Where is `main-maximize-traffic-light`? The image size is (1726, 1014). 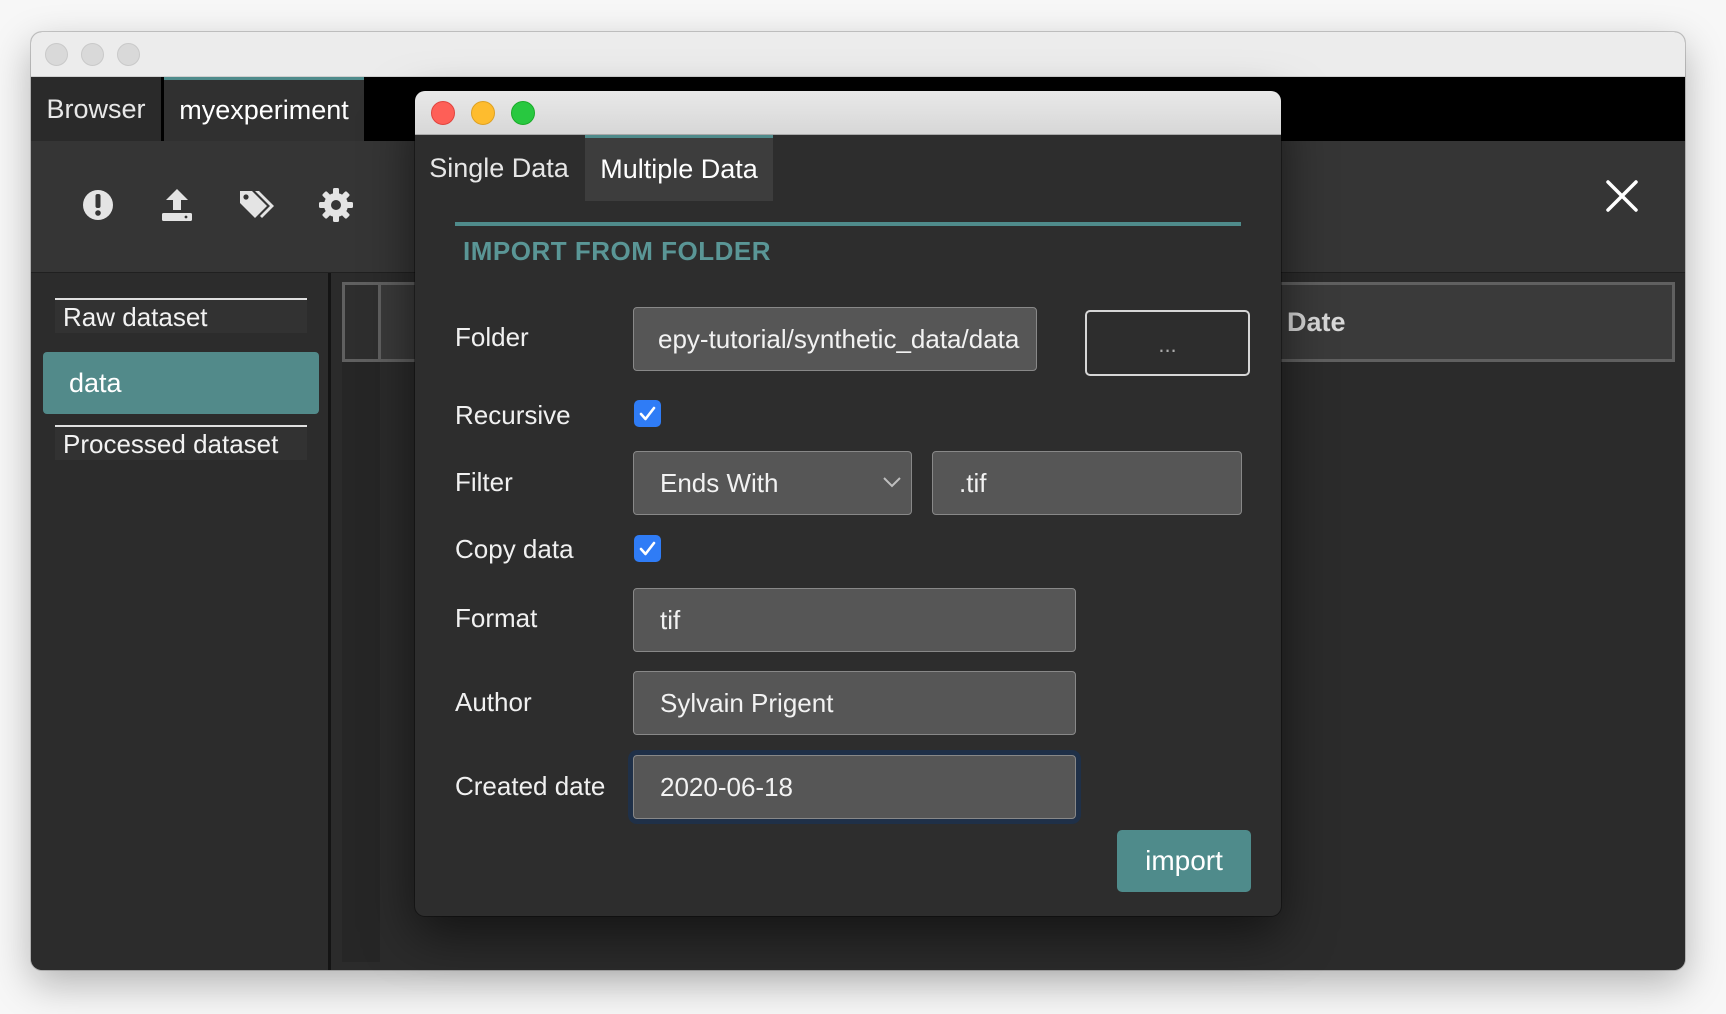
main-maximize-traffic-light is located at coordinates (128, 54).